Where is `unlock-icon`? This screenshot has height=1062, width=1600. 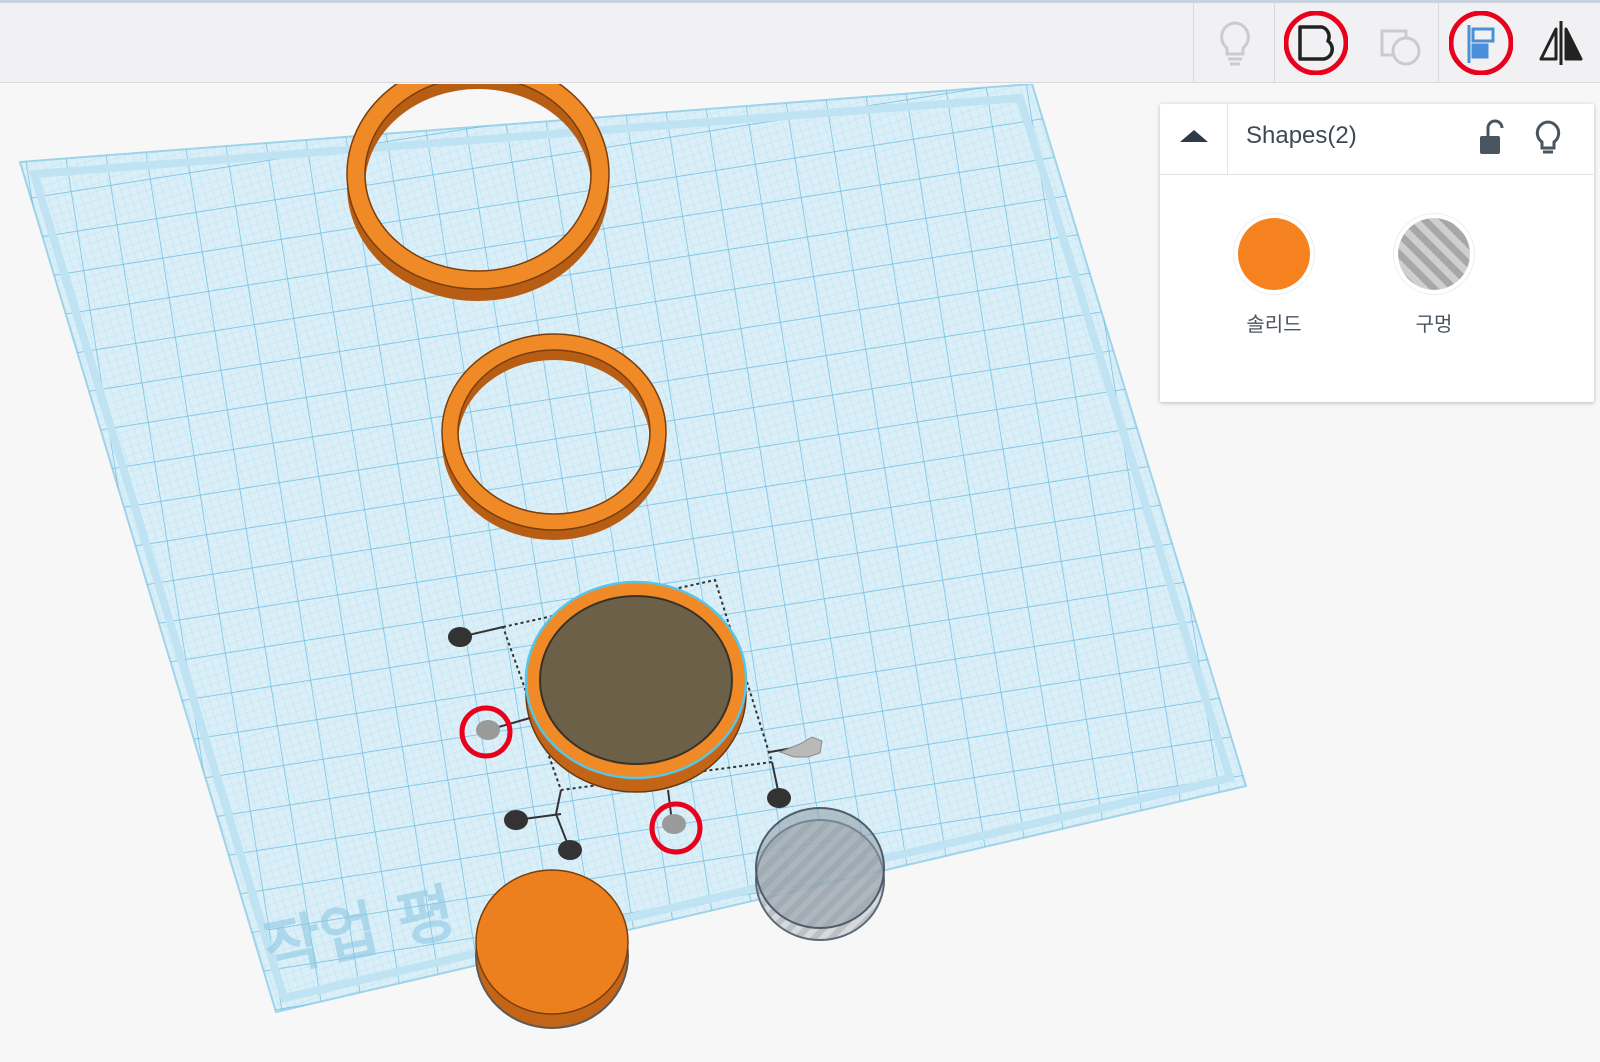 unlock-icon is located at coordinates (1492, 136).